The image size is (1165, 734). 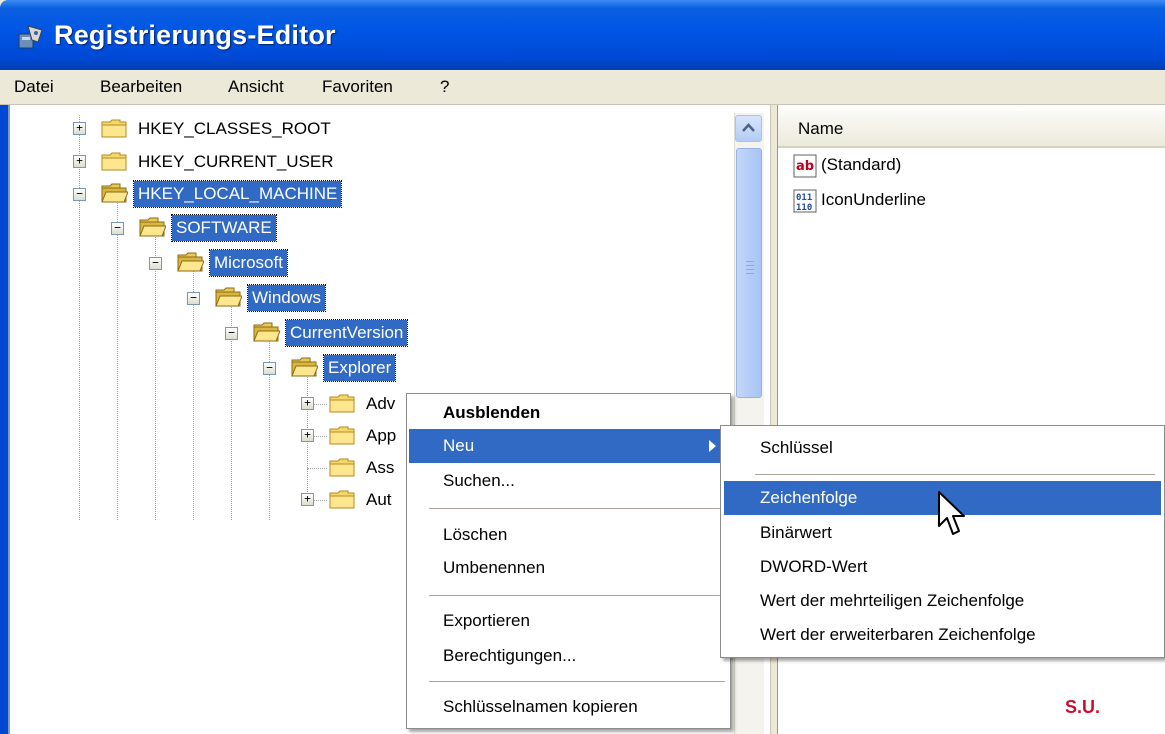 What do you see at coordinates (712, 446) in the screenshot?
I see `submenu-arrow-icon` at bounding box center [712, 446].